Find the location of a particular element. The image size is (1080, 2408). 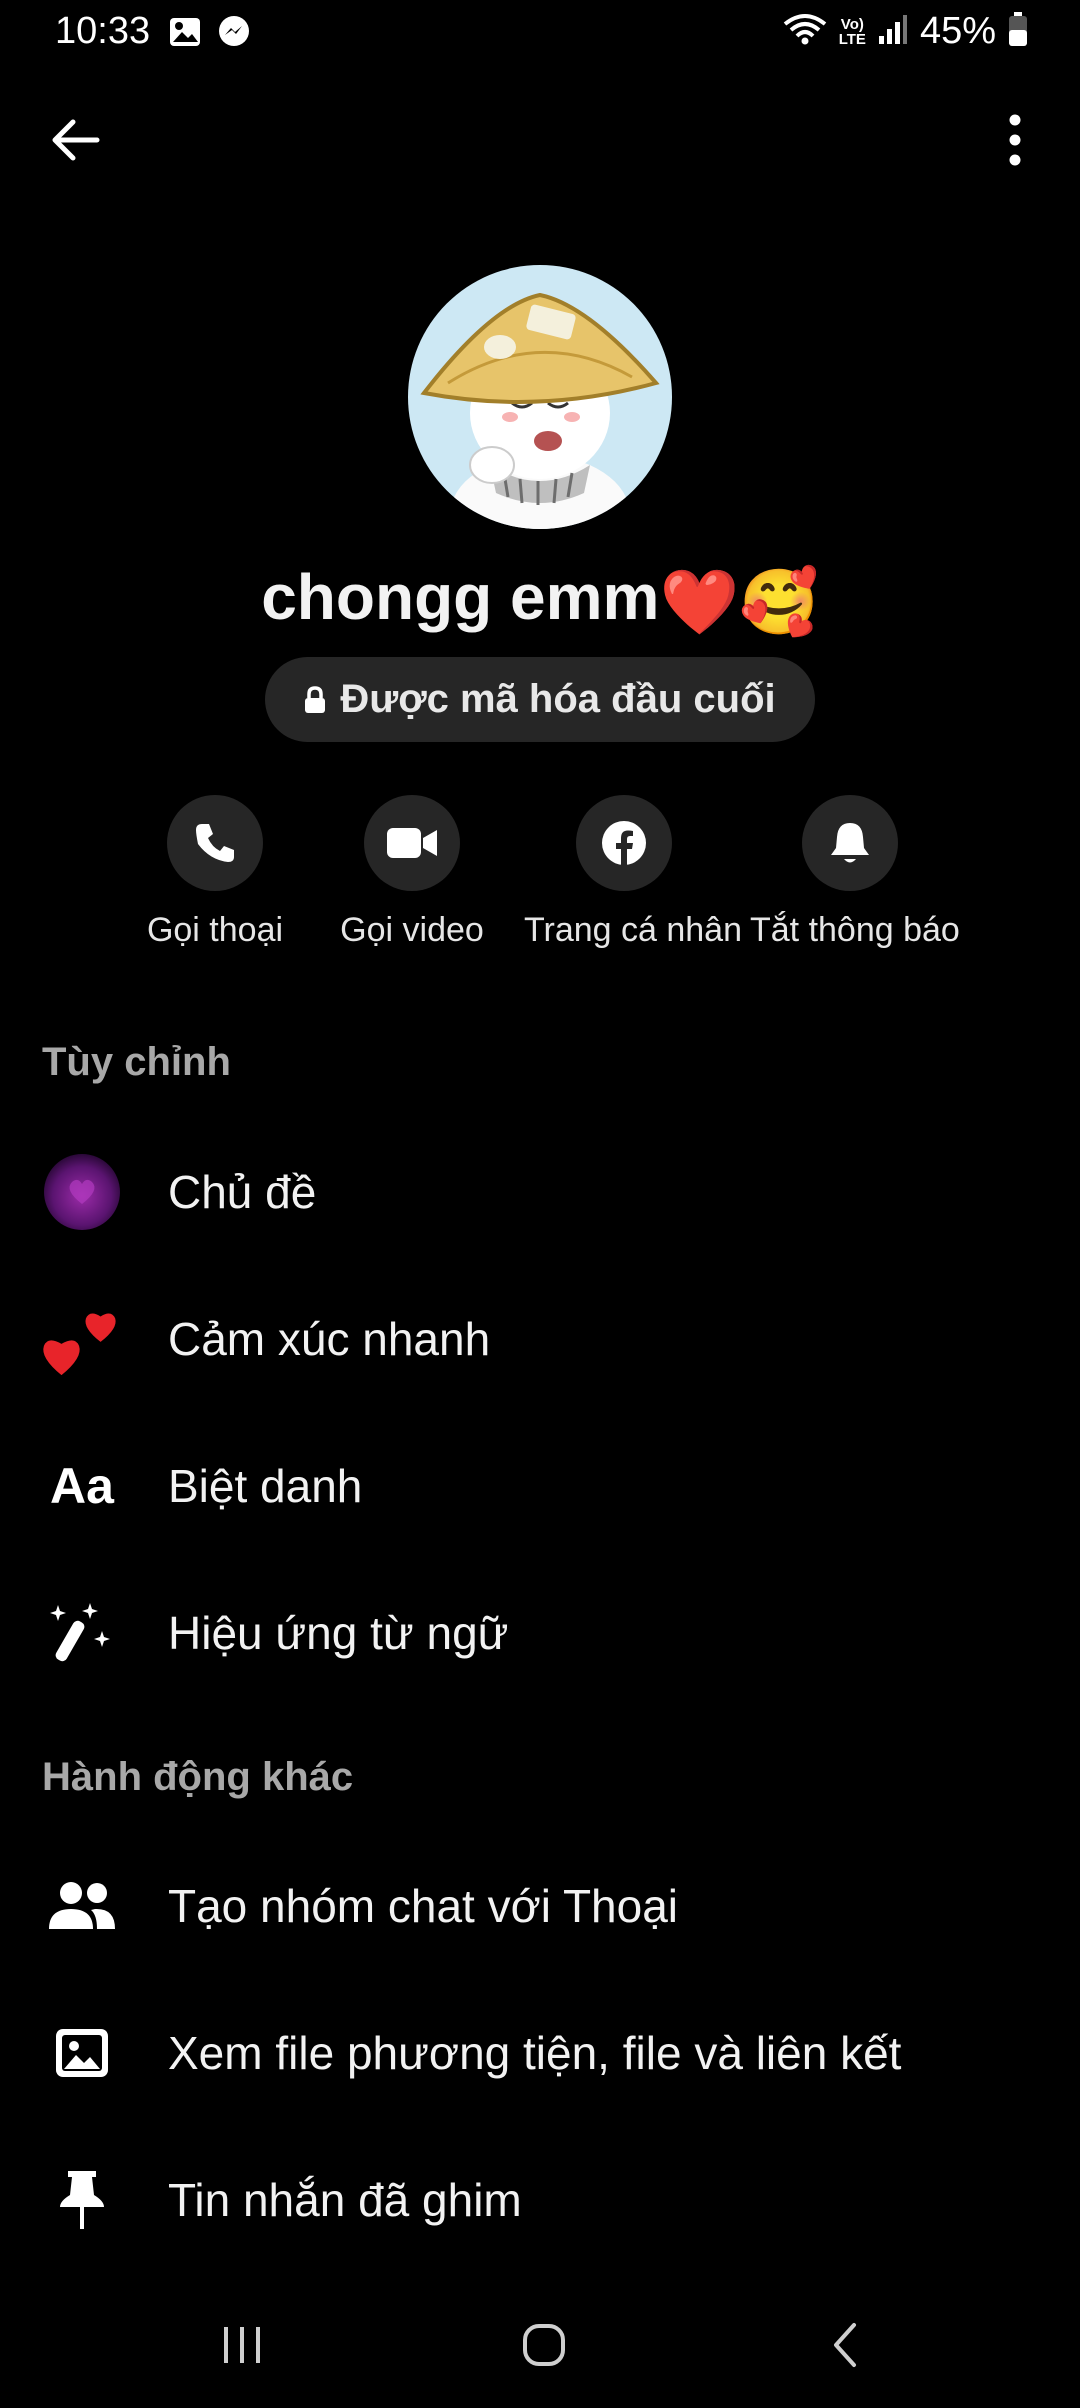

action-video-call: Gọi video is located at coordinates (412, 872).